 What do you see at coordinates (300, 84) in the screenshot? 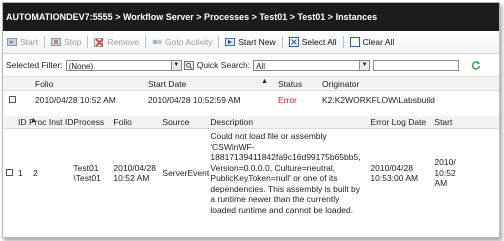
I see `status-column-header: Status` at bounding box center [300, 84].